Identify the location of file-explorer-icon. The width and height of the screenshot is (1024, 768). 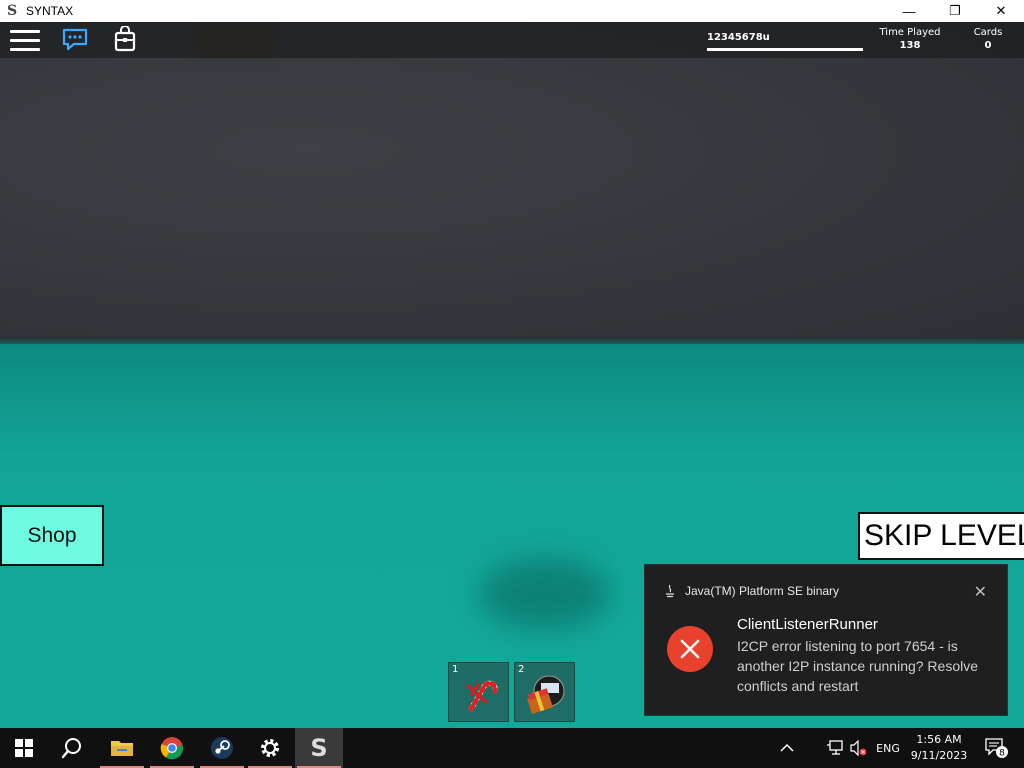
(122, 748).